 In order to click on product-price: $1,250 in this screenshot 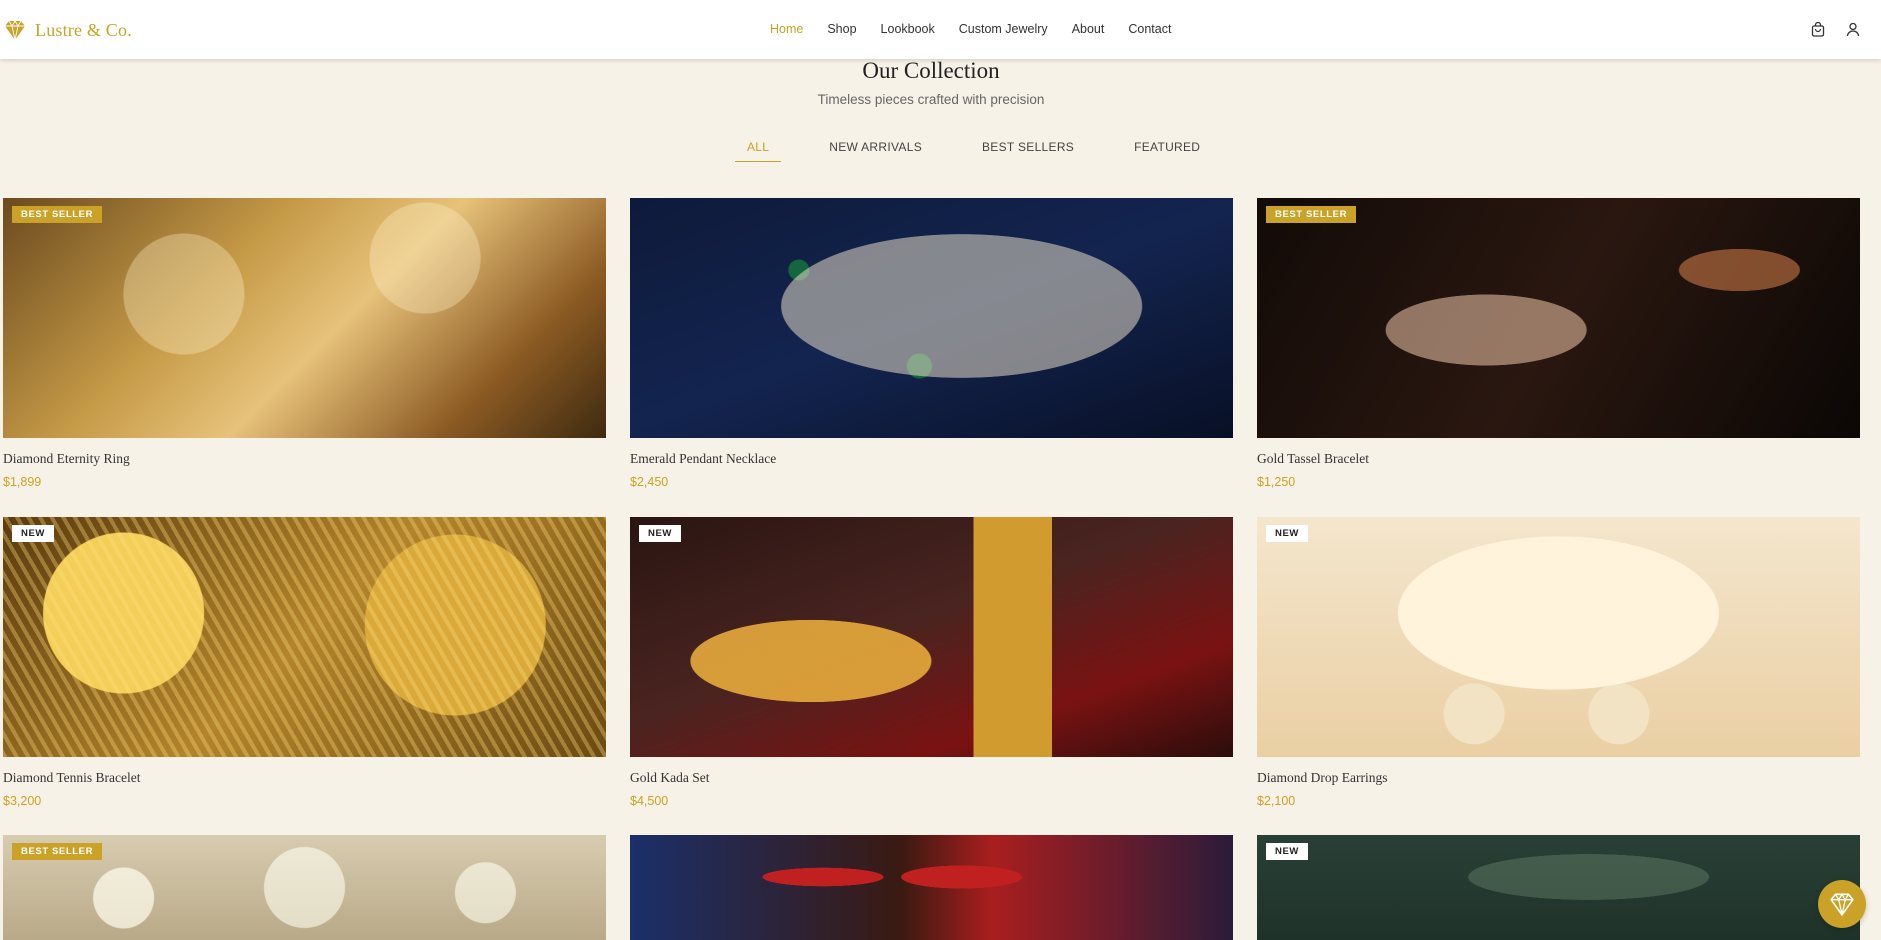, I will do `click(1276, 482)`.